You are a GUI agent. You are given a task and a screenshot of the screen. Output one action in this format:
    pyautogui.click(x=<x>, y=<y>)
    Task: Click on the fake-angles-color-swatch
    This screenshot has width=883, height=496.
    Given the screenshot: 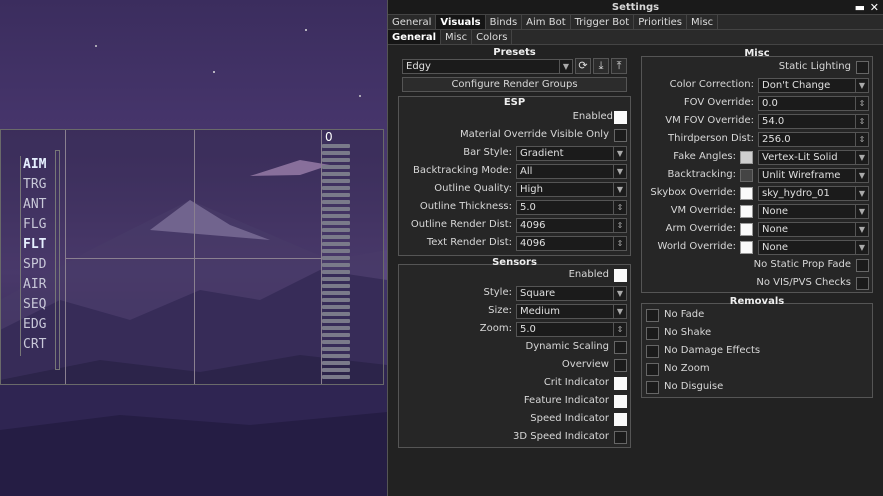 What is the action you would take?
    pyautogui.click(x=746, y=157)
    